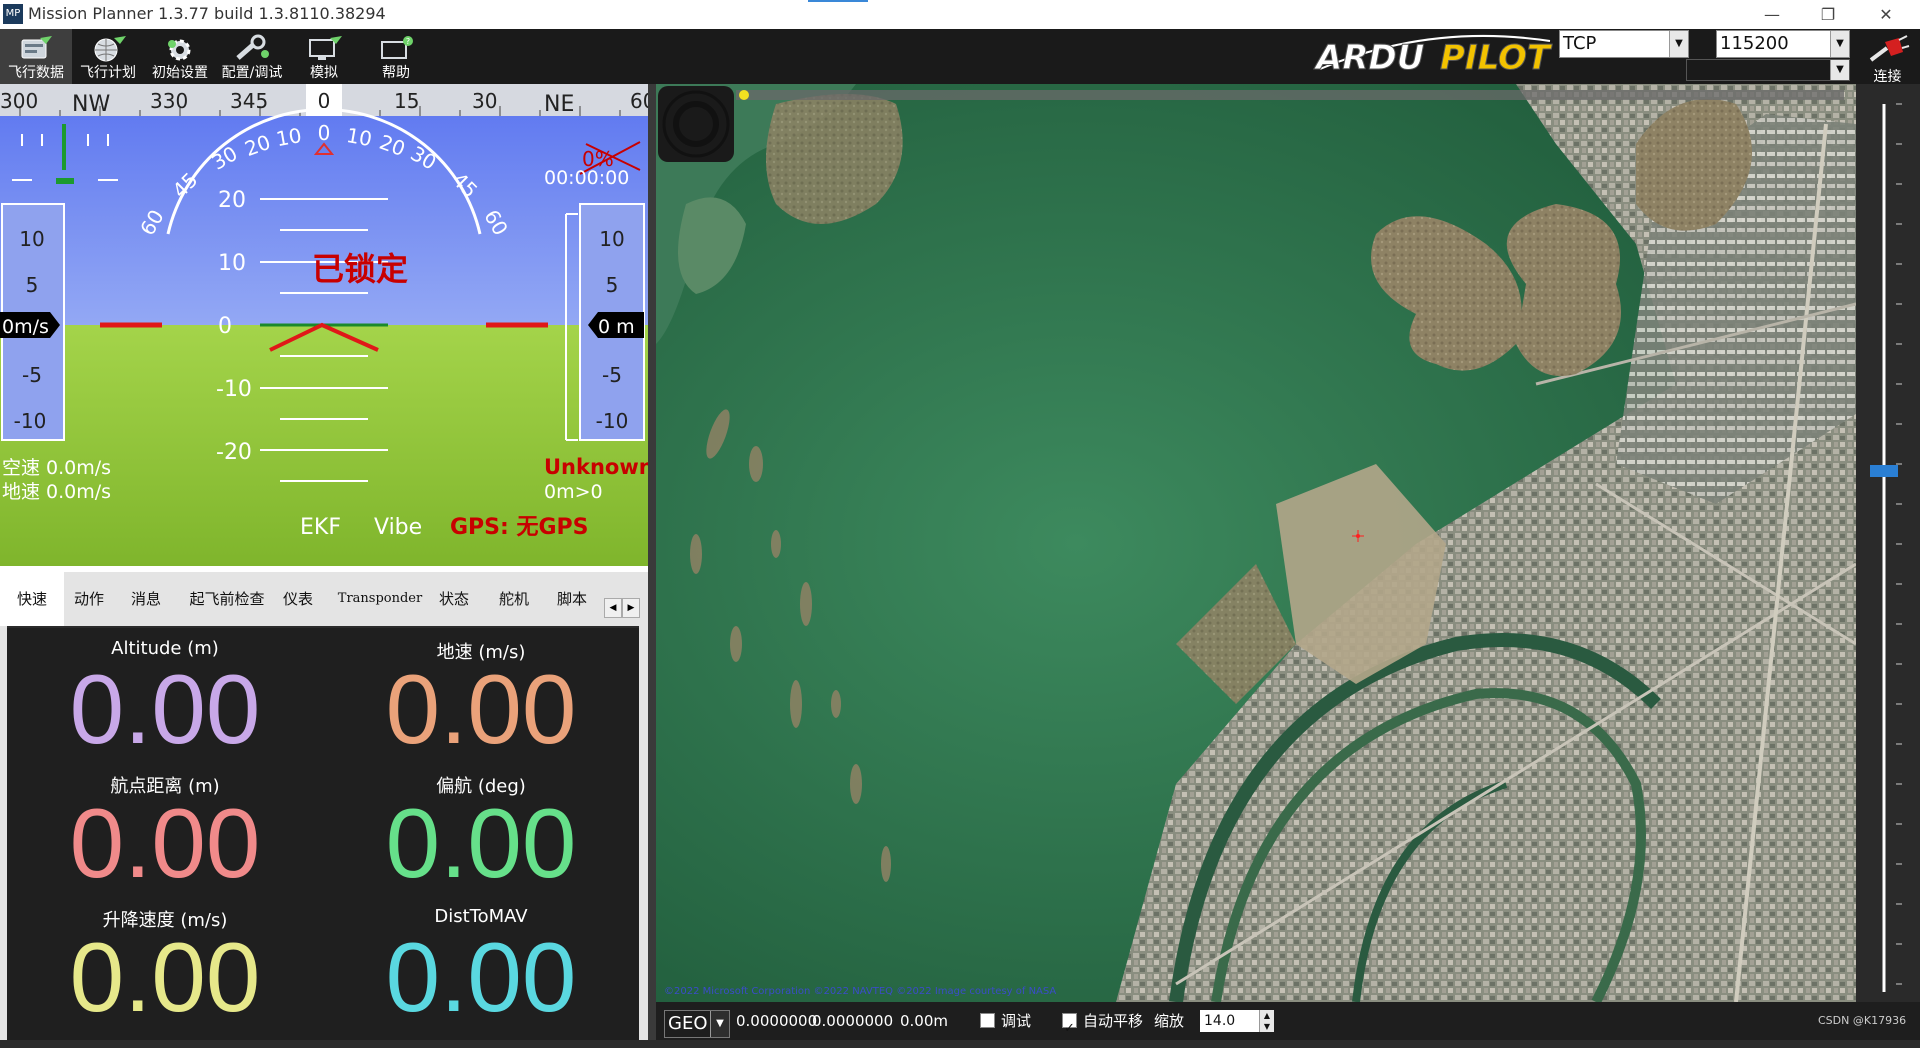  What do you see at coordinates (1266, 1021) in the screenshot?
I see `stepper-arrows-icon: ▲ ▼` at bounding box center [1266, 1021].